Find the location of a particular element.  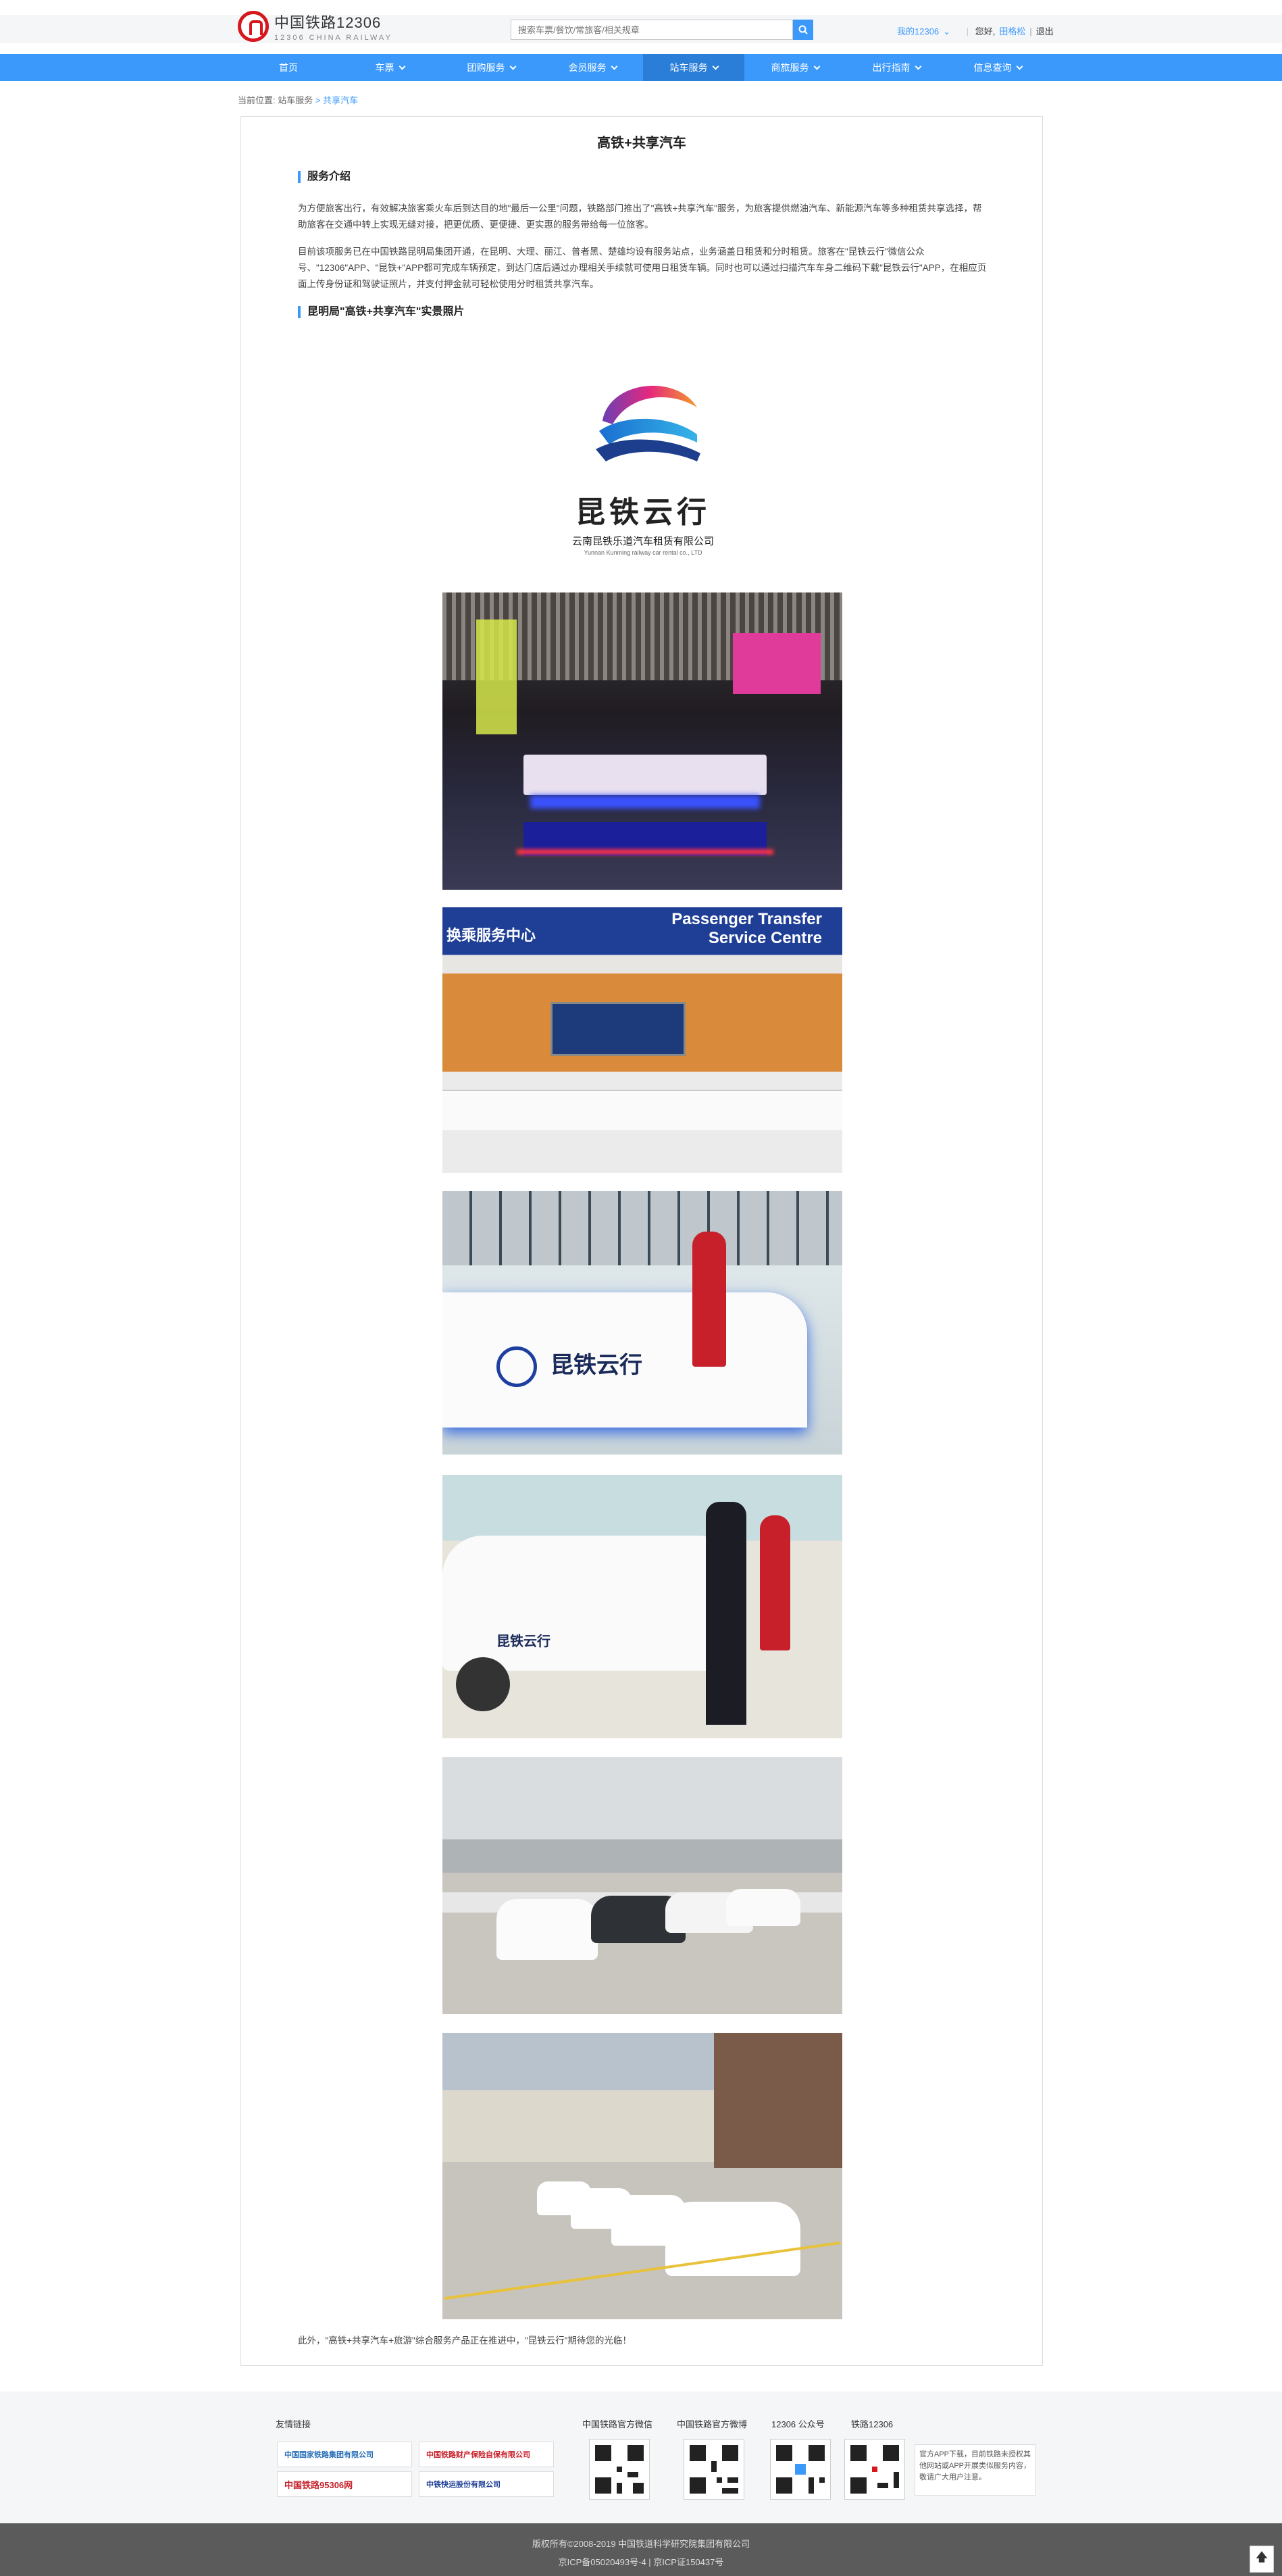

nav-business-travel: 商旅服务 is located at coordinates (795, 67).